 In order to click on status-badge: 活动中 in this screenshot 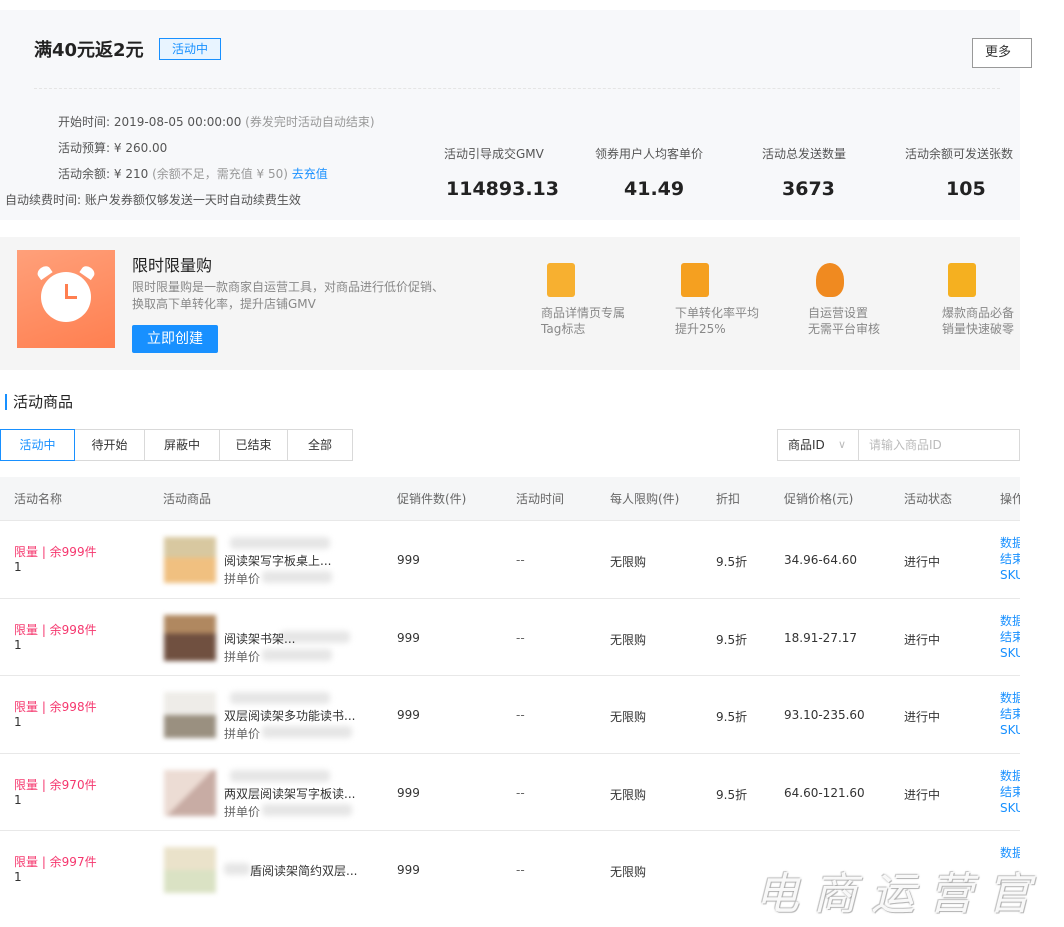, I will do `click(190, 49)`.